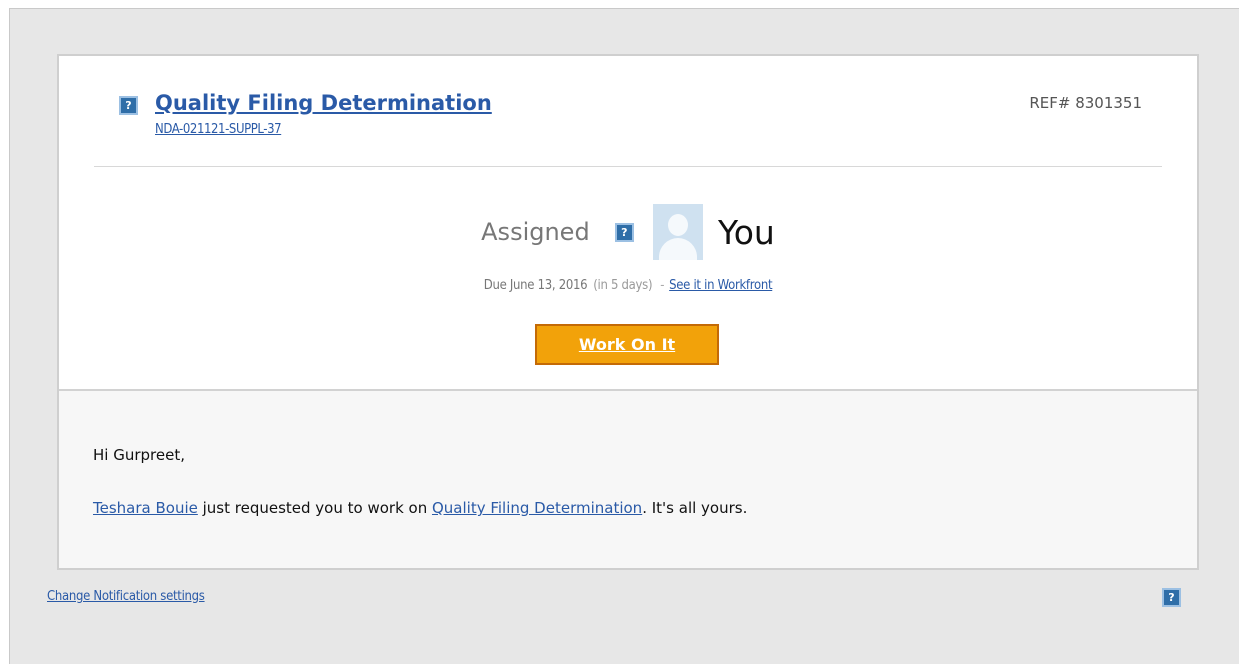 The height and width of the screenshot is (664, 1239). Describe the element at coordinates (323, 103) in the screenshot. I see `task-title-link: Quality Filing Determination` at that location.